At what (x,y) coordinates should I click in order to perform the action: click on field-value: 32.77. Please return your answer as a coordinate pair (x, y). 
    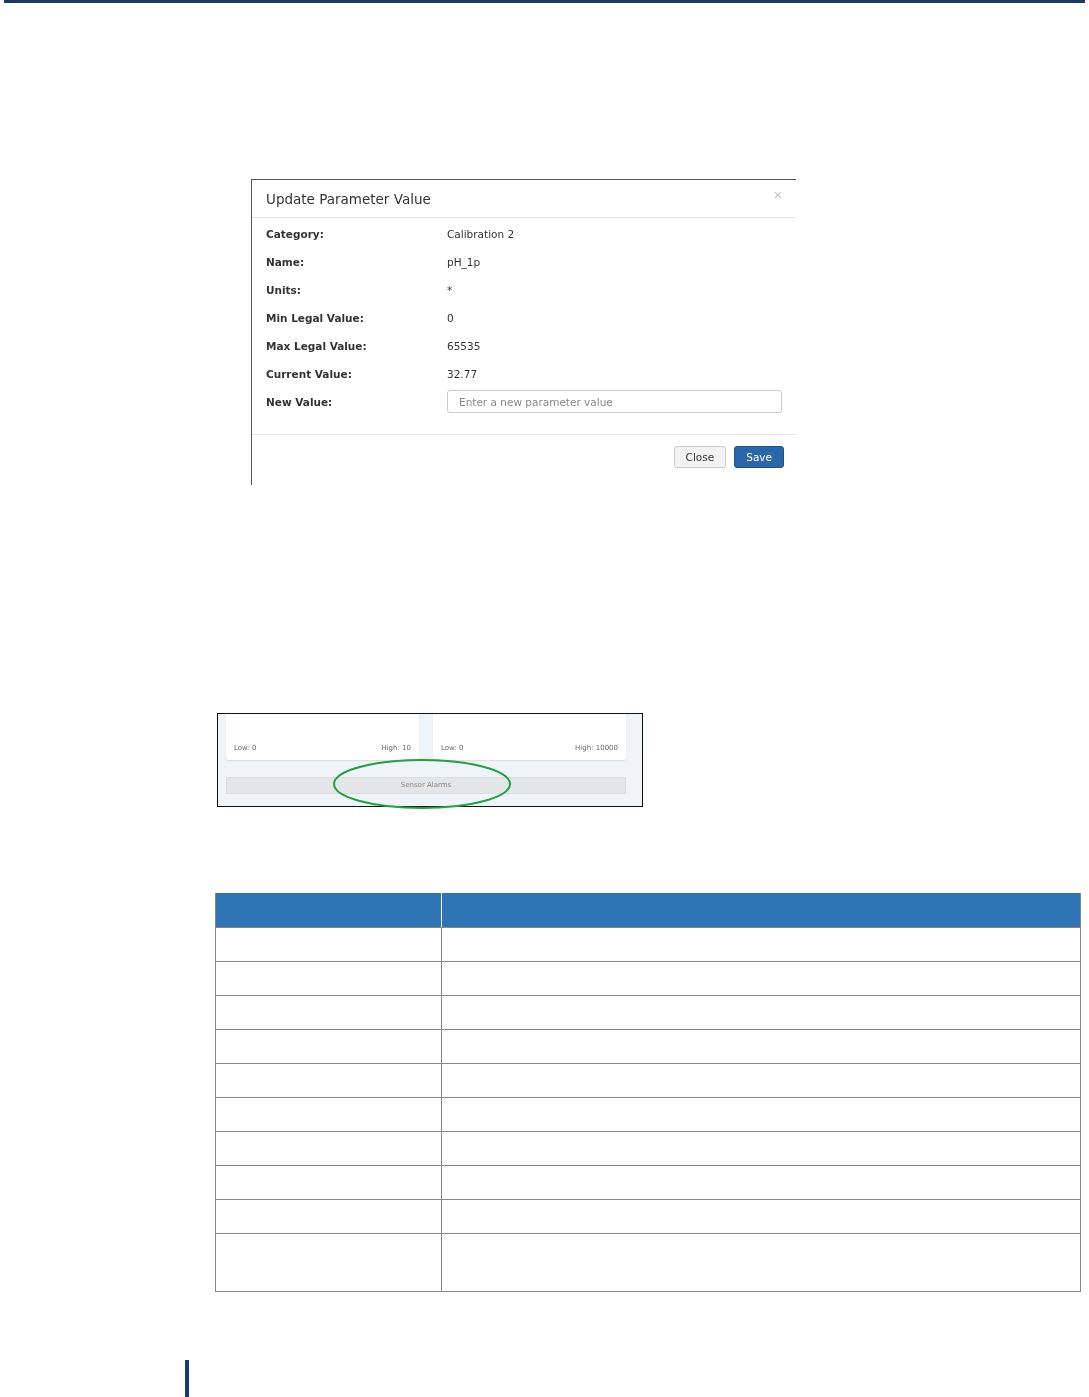
    Looking at the image, I should click on (462, 374).